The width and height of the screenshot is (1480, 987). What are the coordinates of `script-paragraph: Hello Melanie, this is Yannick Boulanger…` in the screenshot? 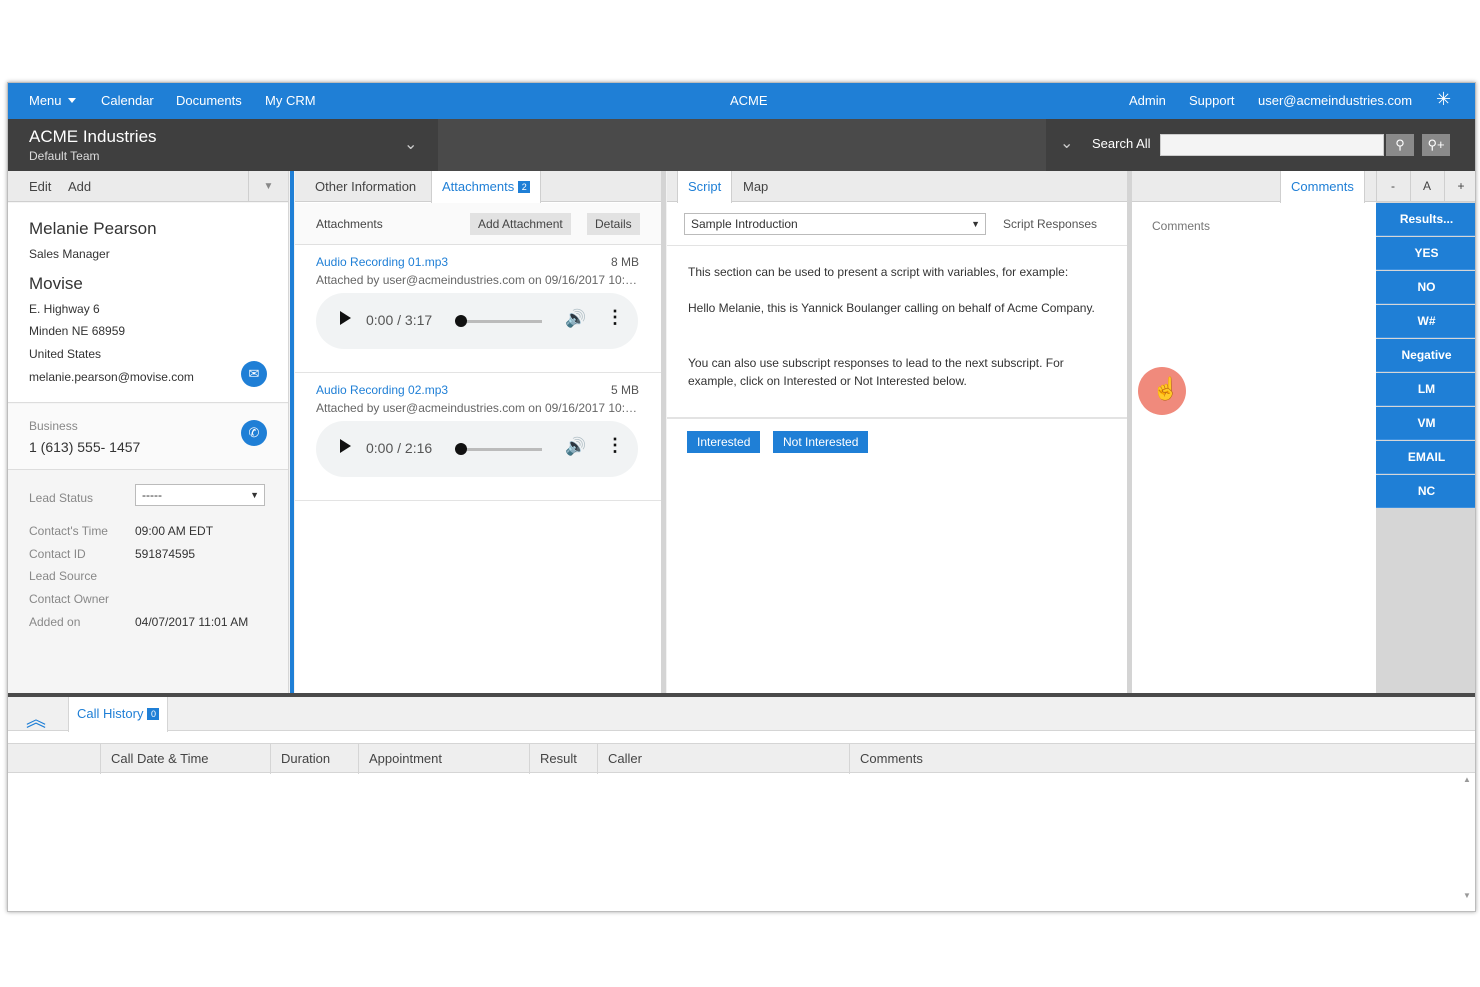 It's located at (891, 308).